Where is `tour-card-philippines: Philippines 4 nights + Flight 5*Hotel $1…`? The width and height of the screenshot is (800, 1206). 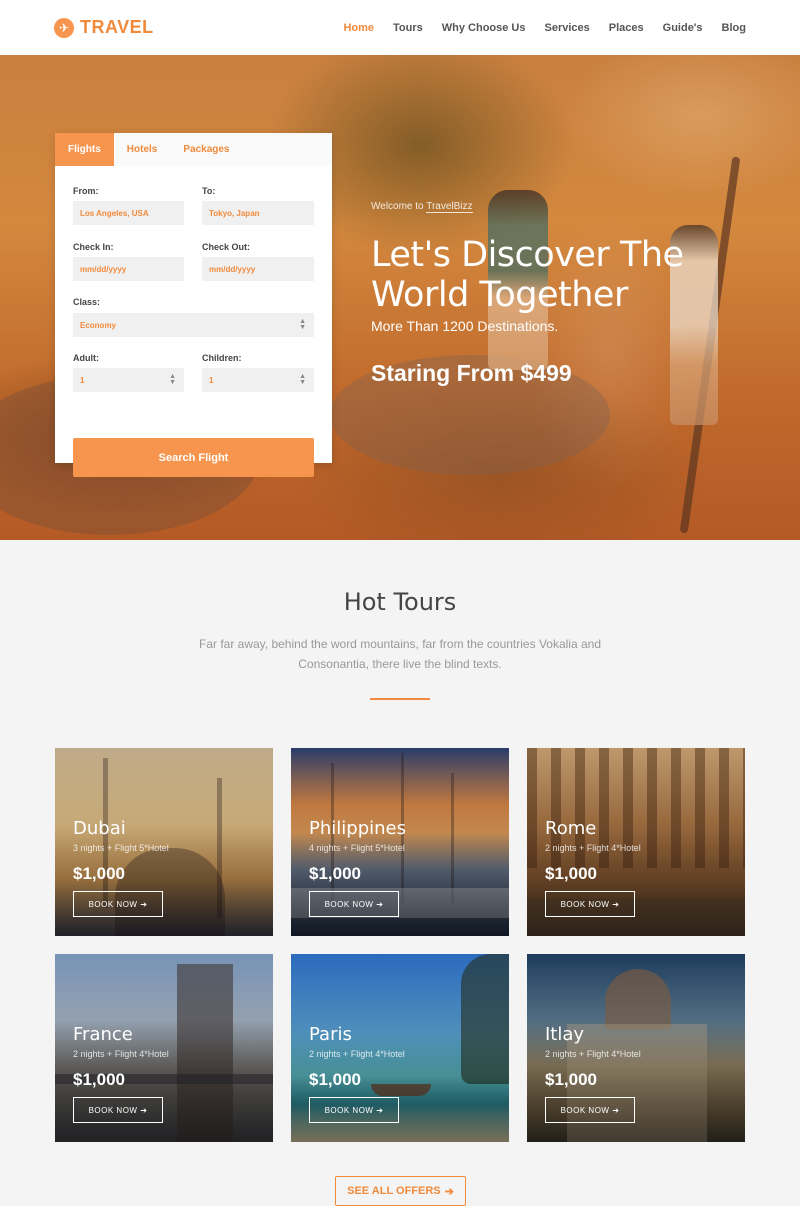 tour-card-philippines: Philippines 4 nights + Flight 5*Hotel $1… is located at coordinates (400, 842).